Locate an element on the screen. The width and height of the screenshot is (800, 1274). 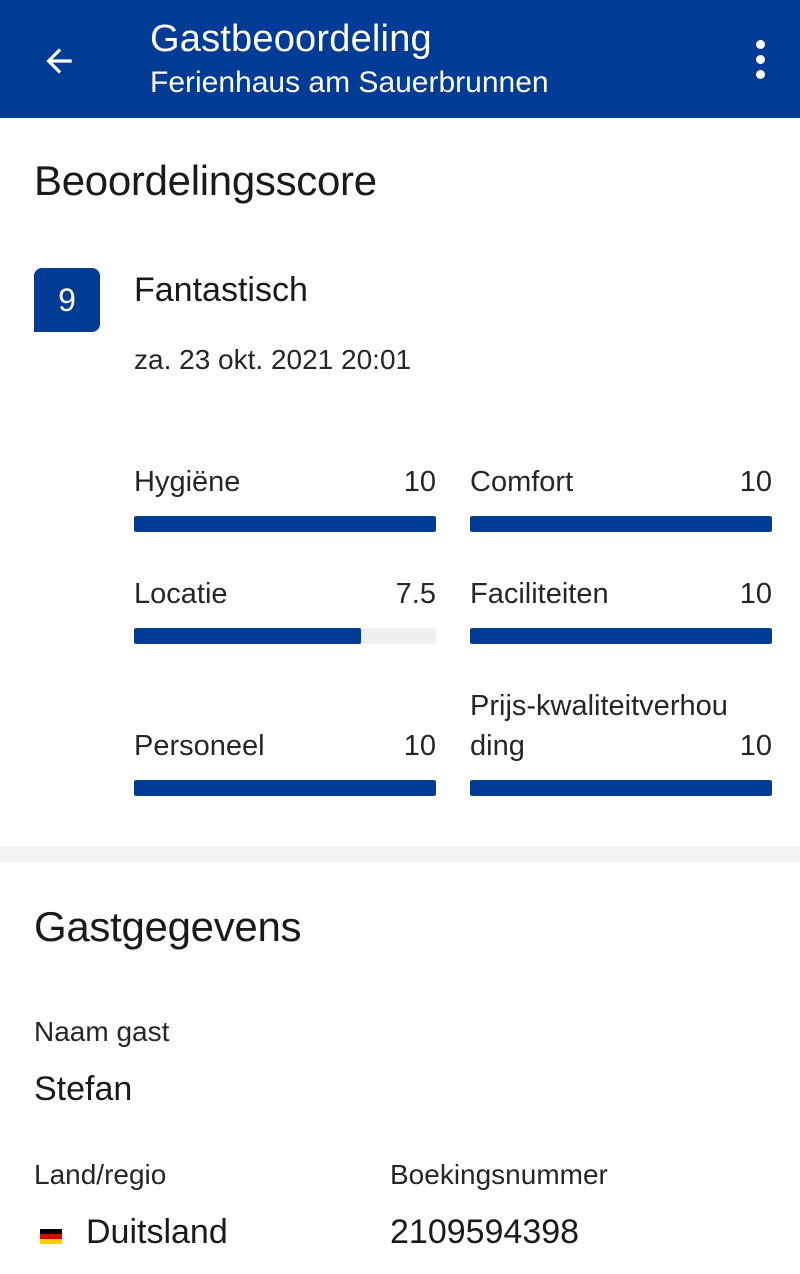
category-facilities: Faciliteiten 10 is located at coordinates (621, 598).